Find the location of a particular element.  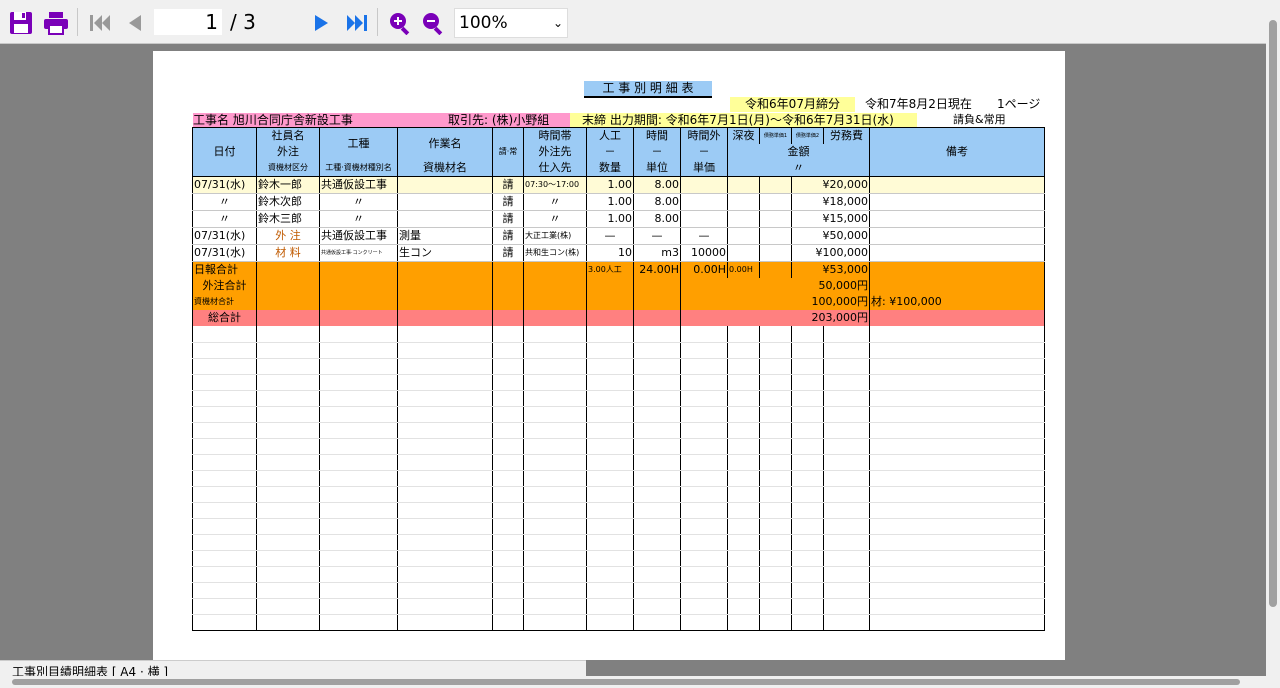

row-amount: ¥15,000 is located at coordinates (830, 219).